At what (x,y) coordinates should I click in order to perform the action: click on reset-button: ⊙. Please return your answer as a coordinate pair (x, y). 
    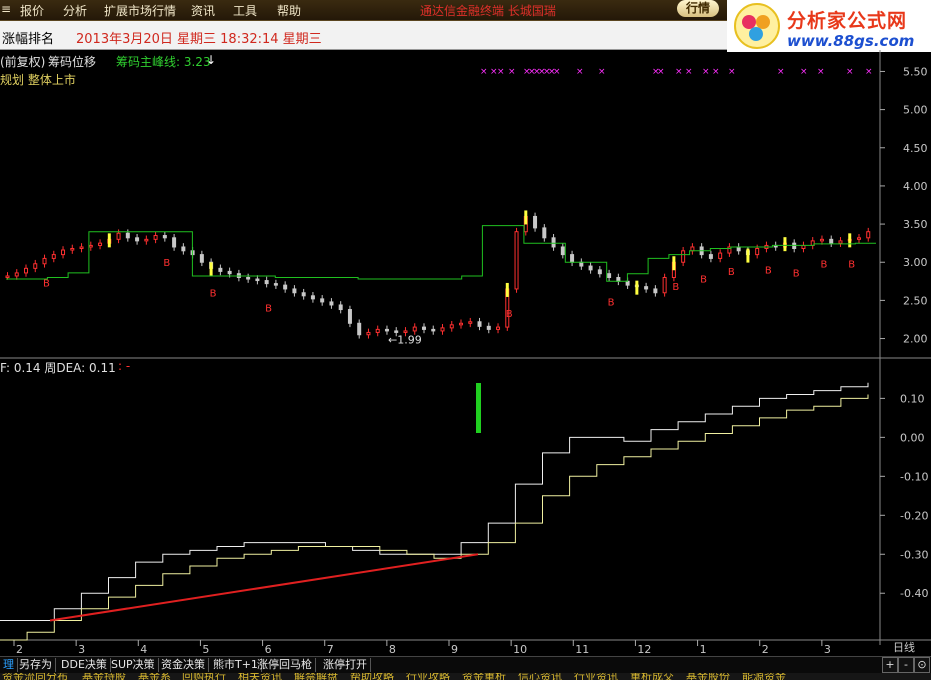
    Looking at the image, I should click on (922, 665).